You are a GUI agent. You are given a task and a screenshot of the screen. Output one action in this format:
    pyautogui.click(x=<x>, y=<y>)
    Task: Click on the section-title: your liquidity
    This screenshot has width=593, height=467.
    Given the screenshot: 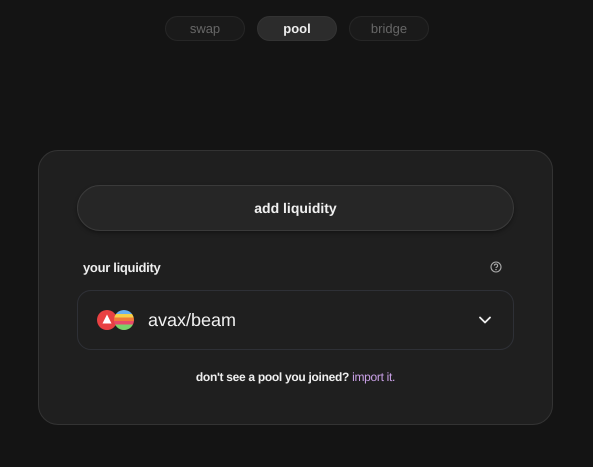 What is the action you would take?
    pyautogui.click(x=121, y=267)
    